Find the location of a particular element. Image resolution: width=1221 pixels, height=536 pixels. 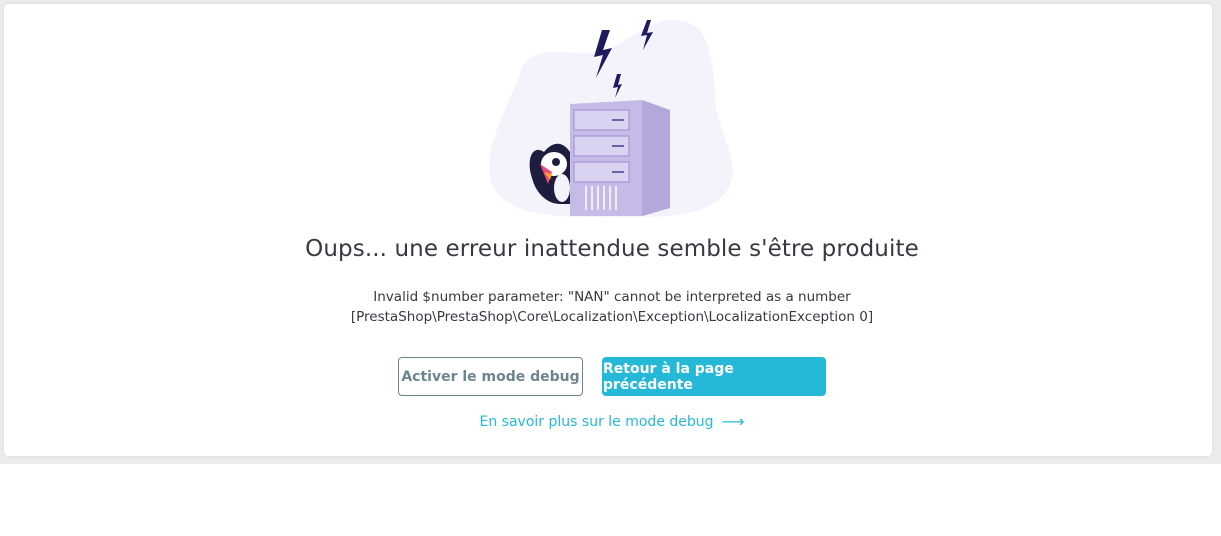

learn-more-link: En savoir plus sur le mode debug ⟶ is located at coordinates (612, 421).